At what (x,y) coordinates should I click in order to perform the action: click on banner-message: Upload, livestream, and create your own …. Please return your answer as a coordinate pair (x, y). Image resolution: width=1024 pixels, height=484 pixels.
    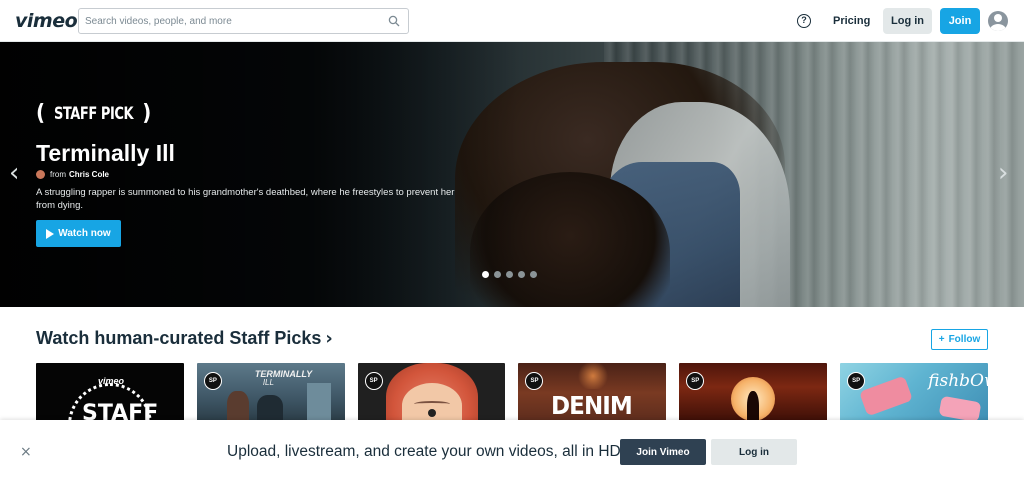
    Looking at the image, I should click on (426, 451).